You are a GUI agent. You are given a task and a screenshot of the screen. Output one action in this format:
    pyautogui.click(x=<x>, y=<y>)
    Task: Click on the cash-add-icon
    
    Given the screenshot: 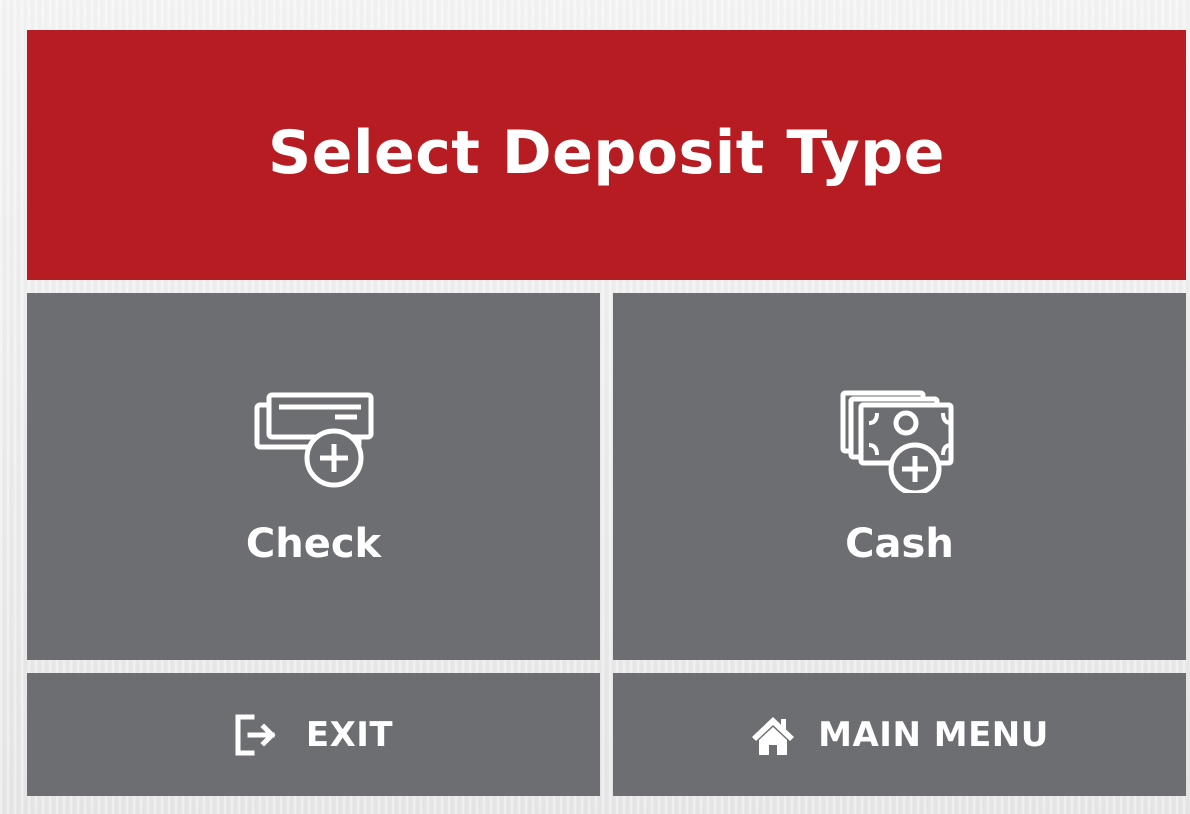 What is the action you would take?
    pyautogui.click(x=900, y=439)
    